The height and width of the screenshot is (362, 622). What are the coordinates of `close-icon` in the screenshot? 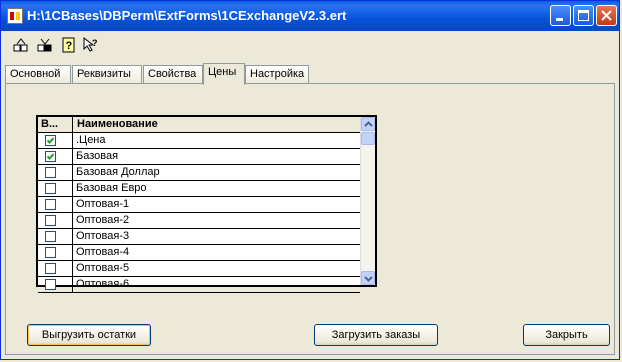 It's located at (606, 15).